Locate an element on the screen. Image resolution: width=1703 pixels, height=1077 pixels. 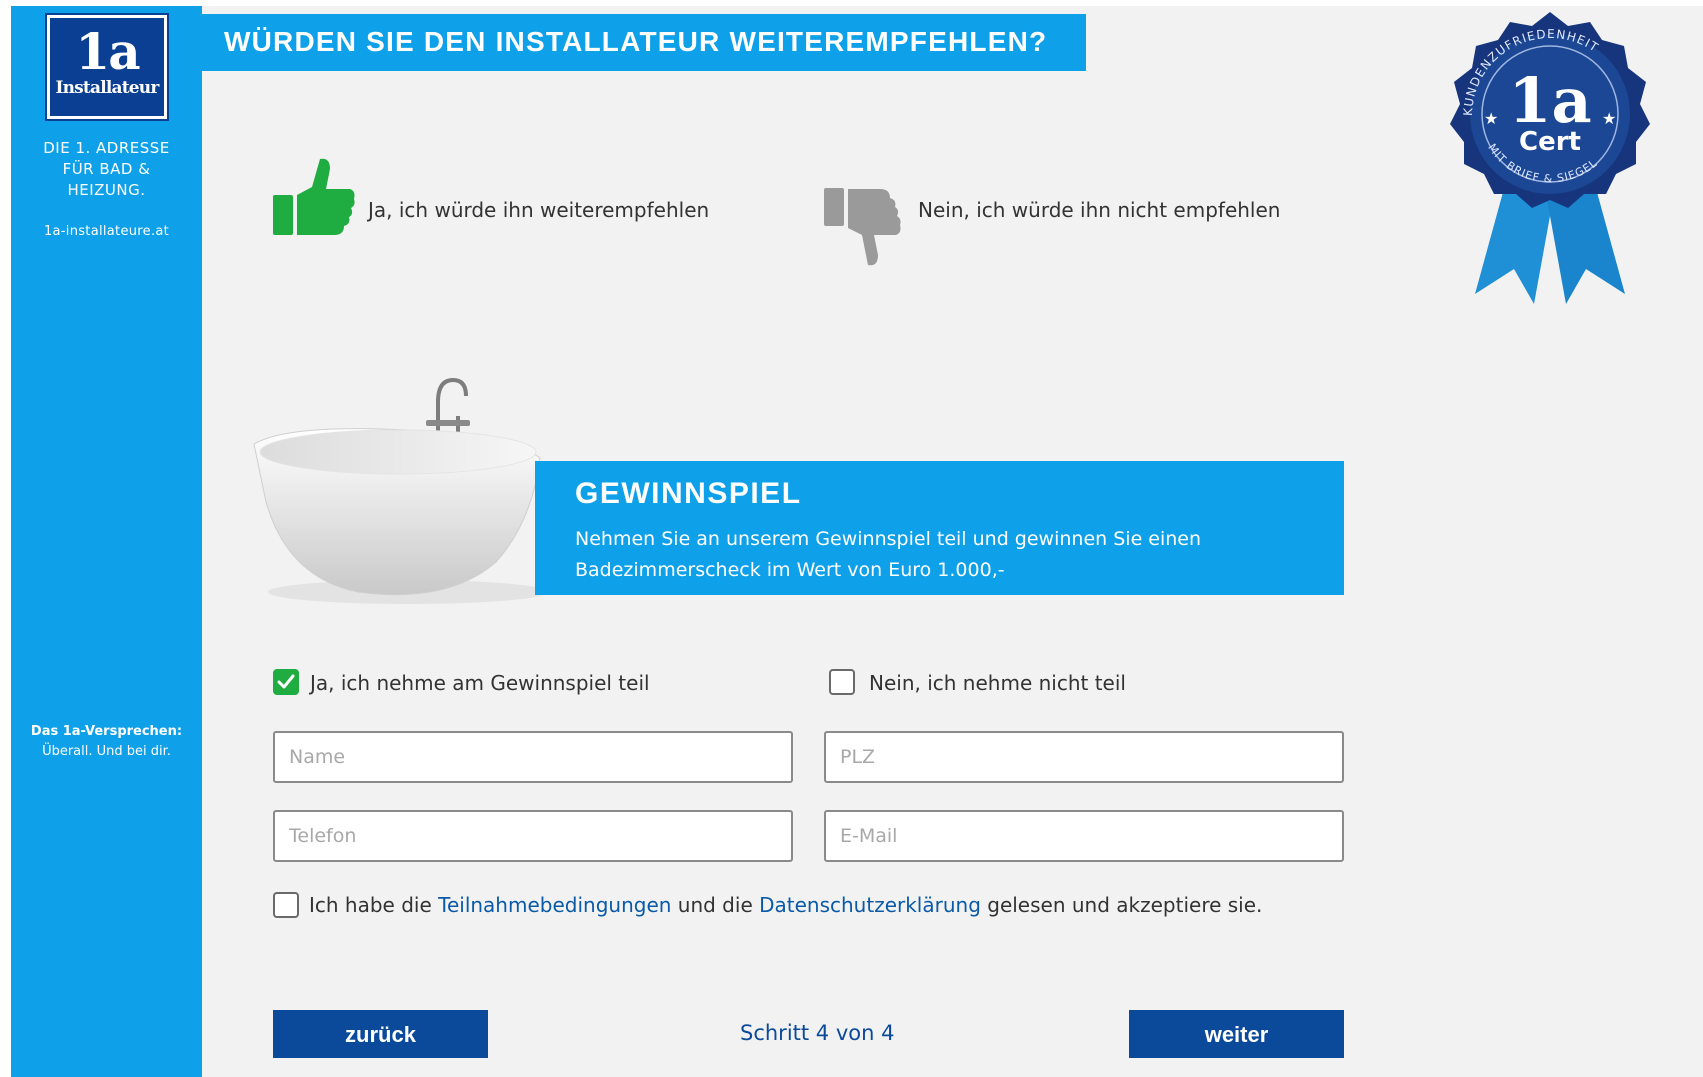
back-button: zurück is located at coordinates (380, 1034).